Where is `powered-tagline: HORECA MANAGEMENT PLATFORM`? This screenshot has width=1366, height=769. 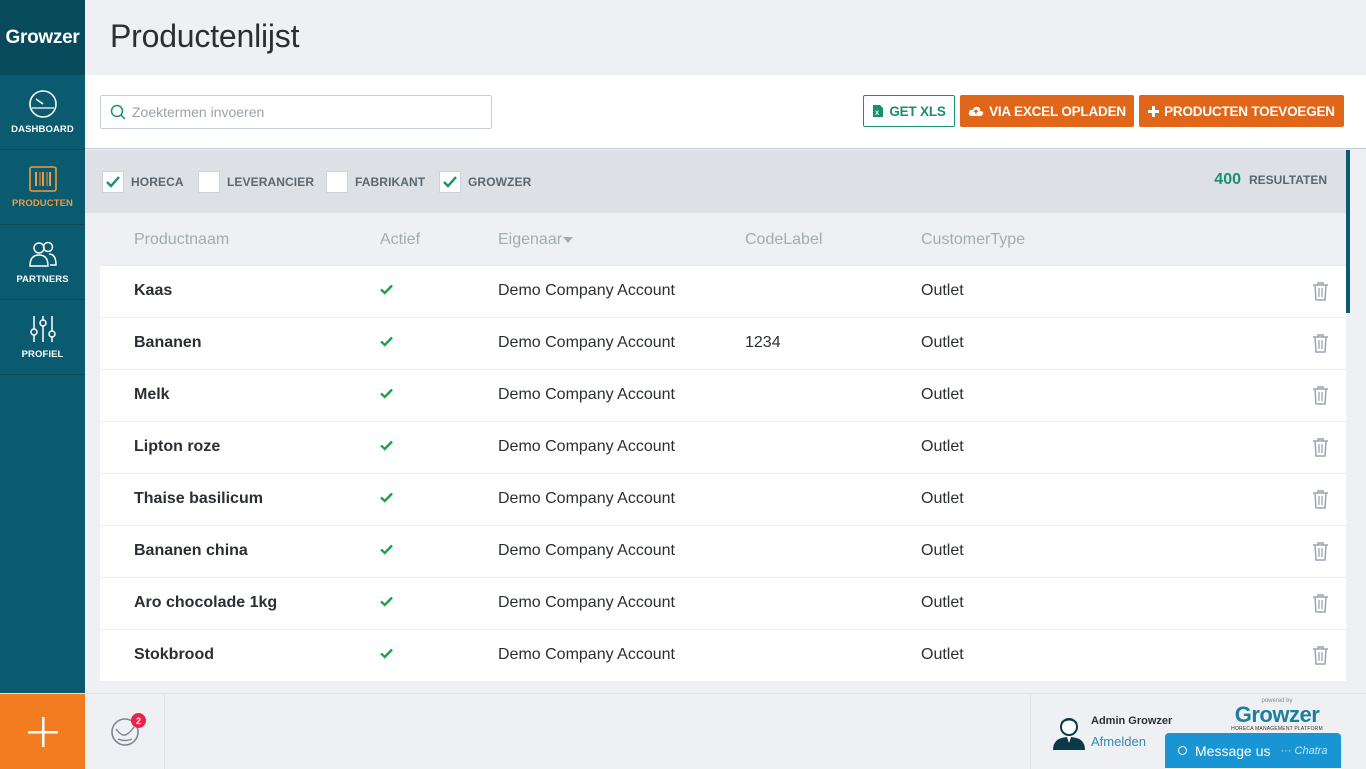
powered-tagline: HORECA MANAGEMENT PLATFORM is located at coordinates (1277, 729).